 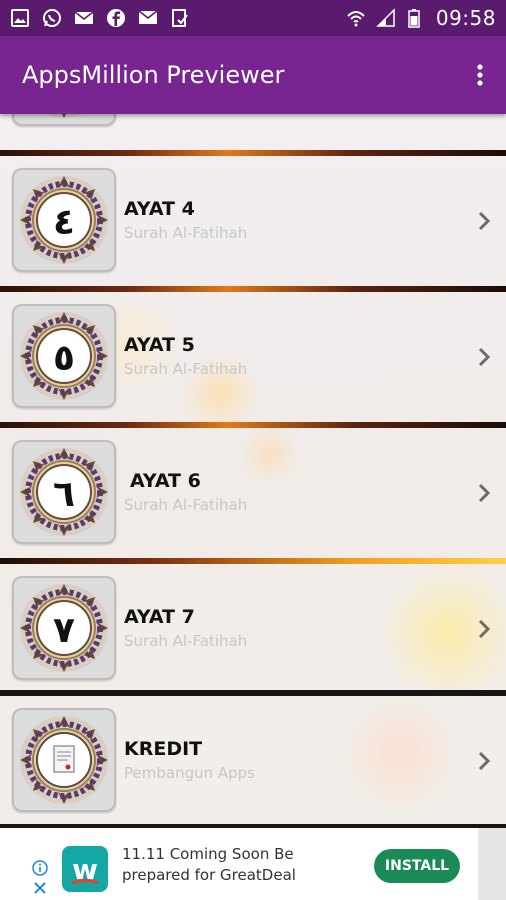 What do you see at coordinates (253, 629) in the screenshot?
I see `list-item-ayat-7: ٧ AYAT 7 Surah Al-Fatihah` at bounding box center [253, 629].